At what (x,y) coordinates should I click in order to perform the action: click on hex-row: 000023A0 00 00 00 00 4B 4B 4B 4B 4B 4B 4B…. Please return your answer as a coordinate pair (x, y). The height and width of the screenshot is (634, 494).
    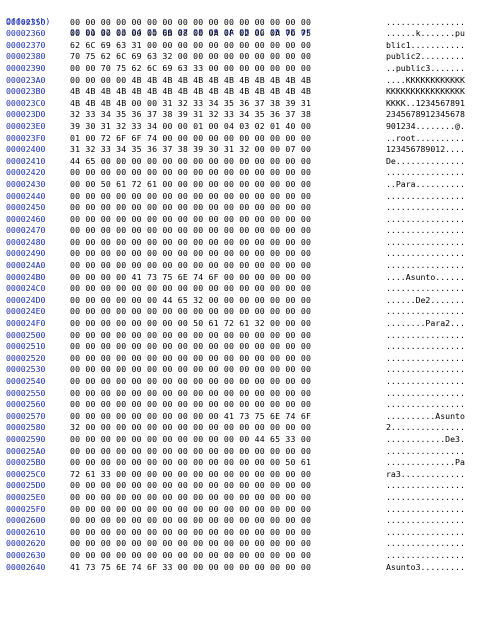
    Looking at the image, I should click on (247, 81).